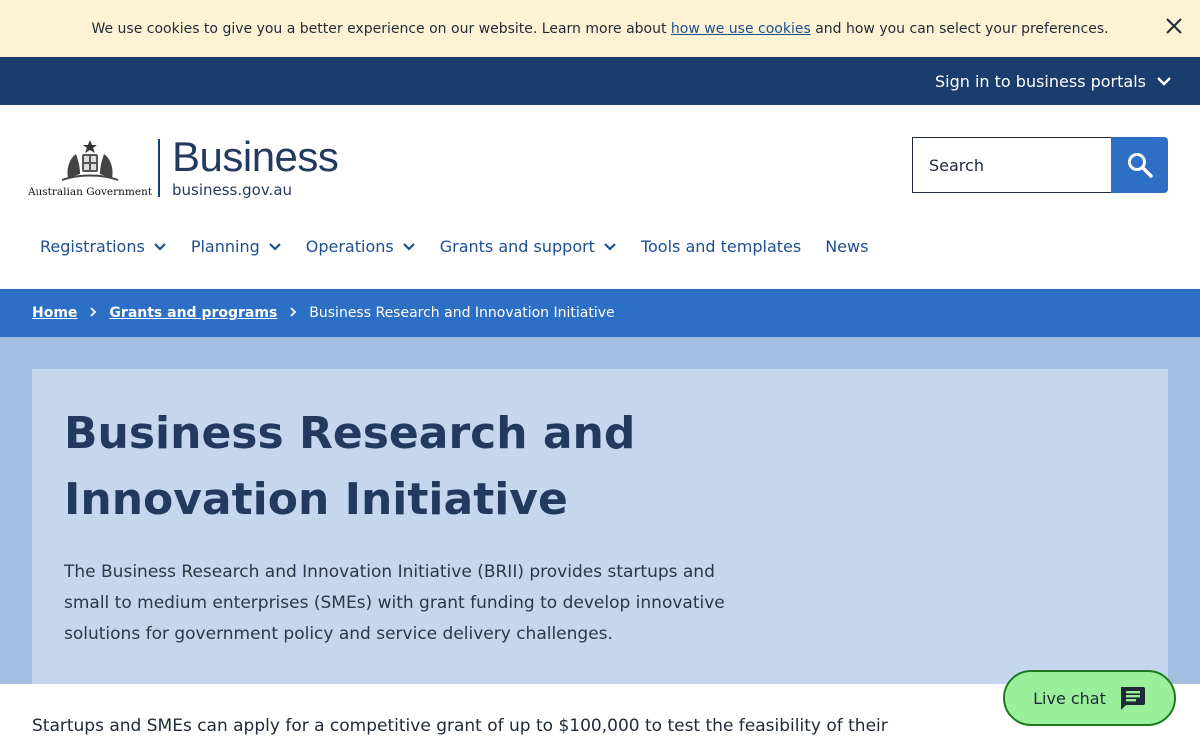  I want to click on close-icon, so click(1174, 26).